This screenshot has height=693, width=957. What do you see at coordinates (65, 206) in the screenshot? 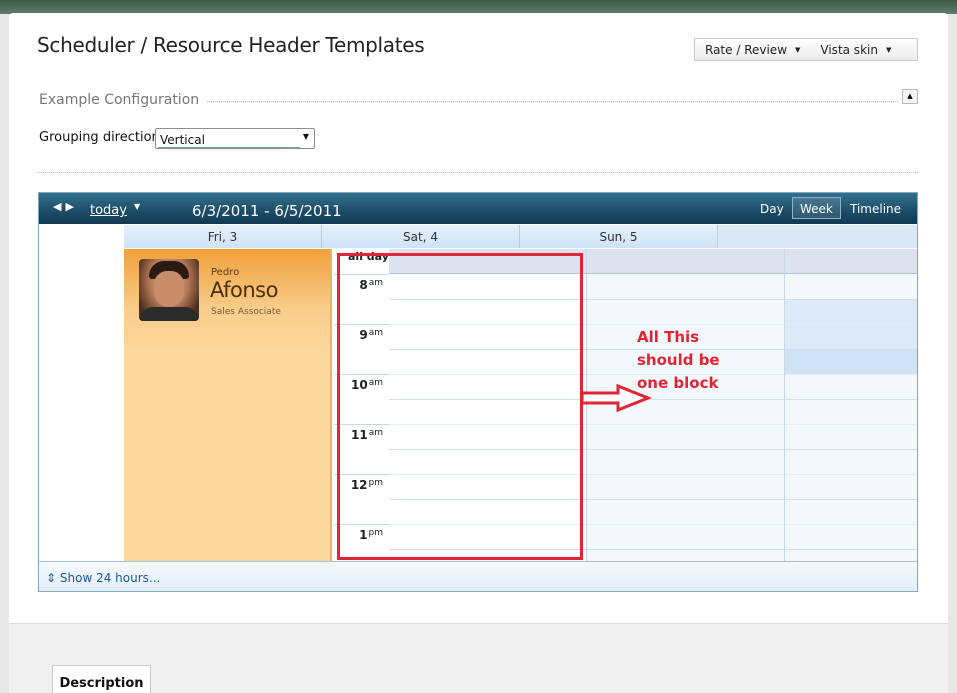
I see `prev-next-arrows-icon: ◀▶` at bounding box center [65, 206].